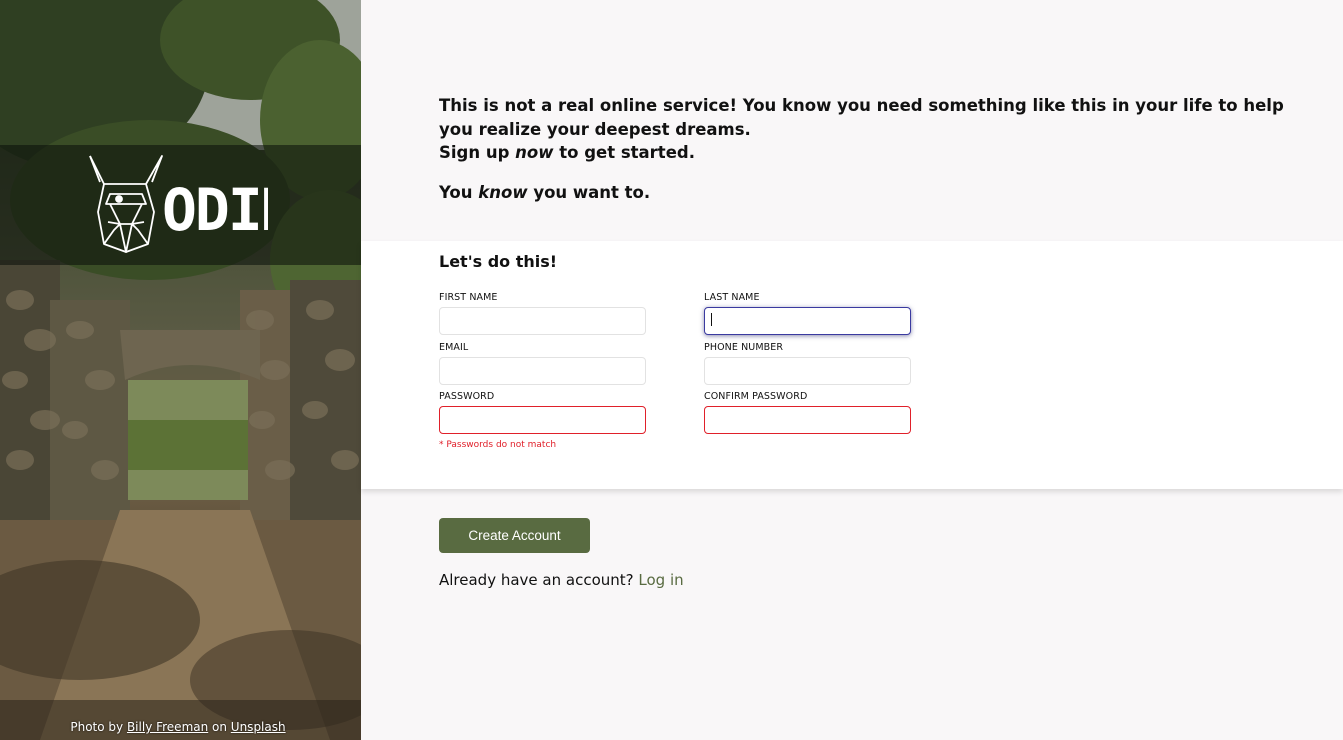 The width and height of the screenshot is (1343, 740). I want to click on intro-line-3-prefix: You, so click(459, 192).